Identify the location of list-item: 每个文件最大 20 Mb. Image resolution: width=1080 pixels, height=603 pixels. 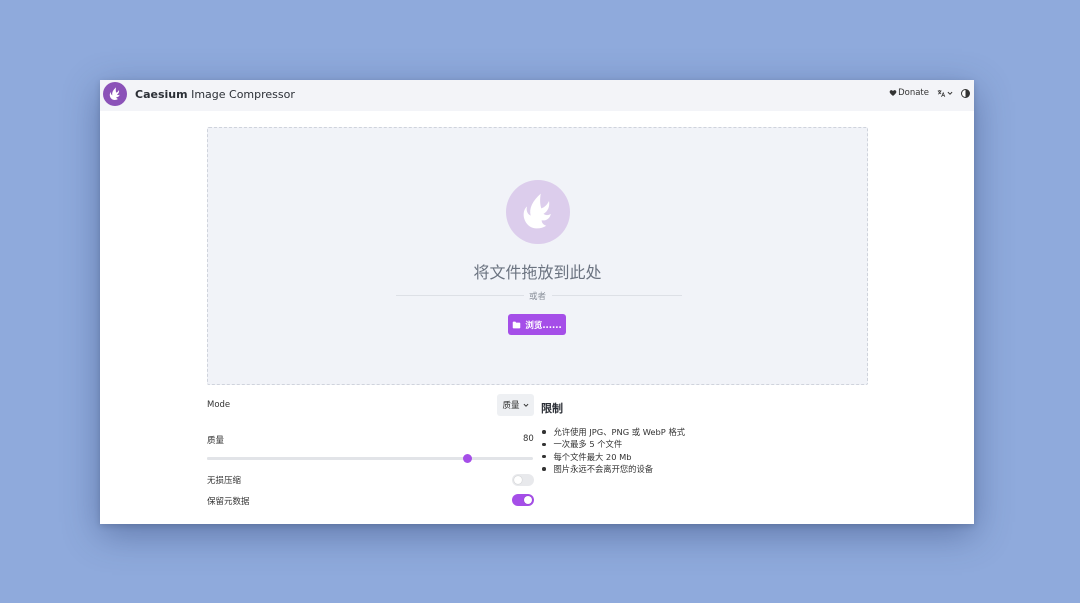
(613, 457).